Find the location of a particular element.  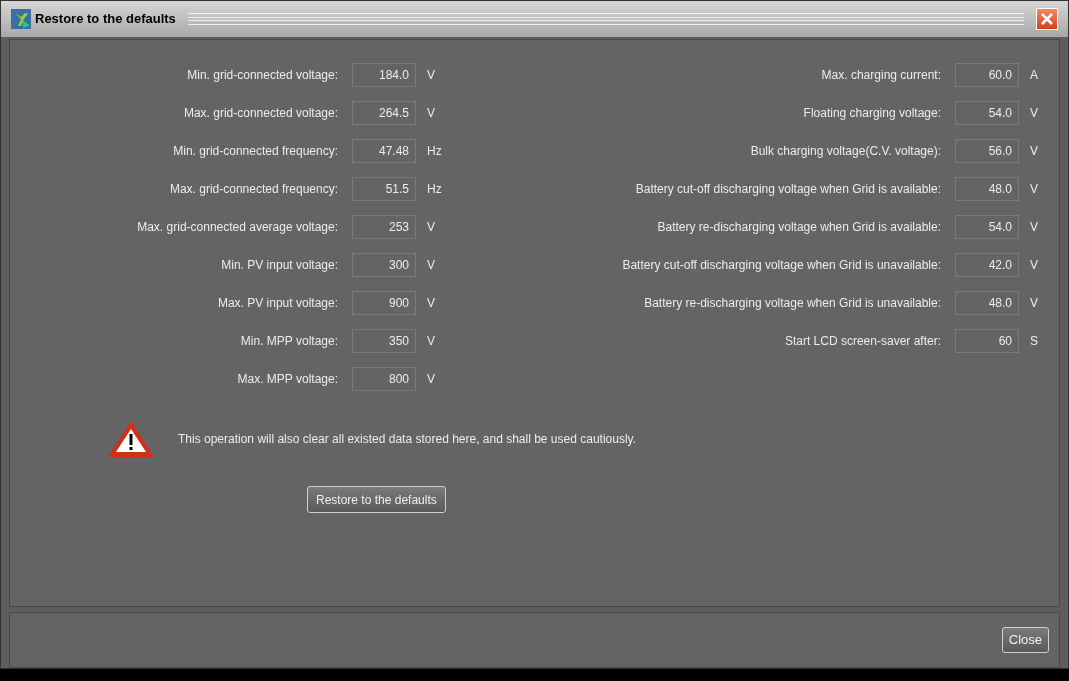

setting-label: Min. MPP voltage: is located at coordinates (289, 341).